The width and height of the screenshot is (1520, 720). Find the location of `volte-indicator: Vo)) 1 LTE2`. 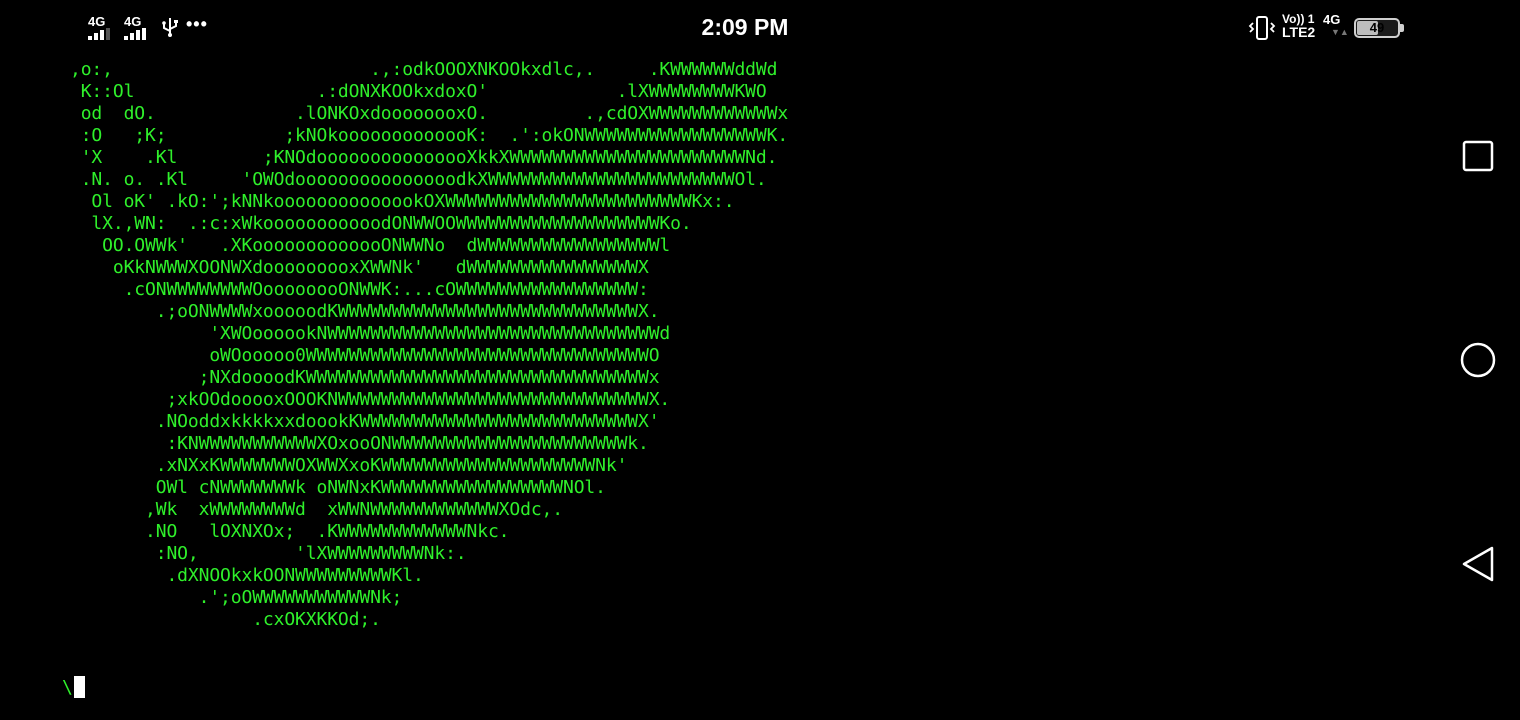

volte-indicator: Vo)) 1 LTE2 is located at coordinates (1299, 26).